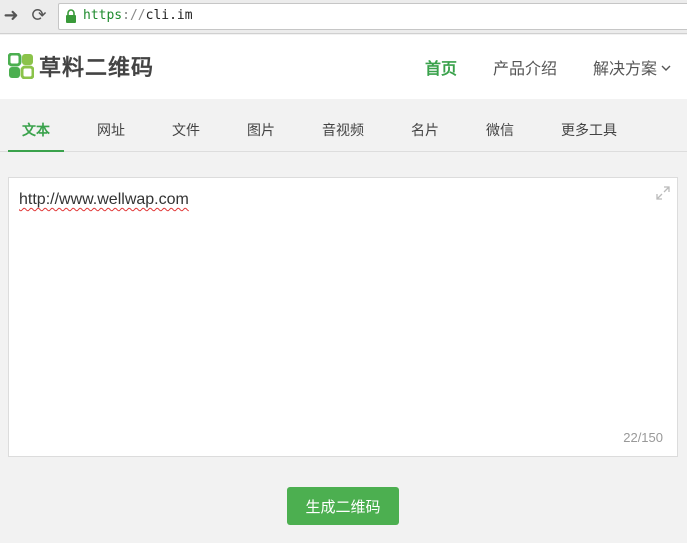 The height and width of the screenshot is (543, 687). What do you see at coordinates (663, 193) in the screenshot?
I see `expand-icon` at bounding box center [663, 193].